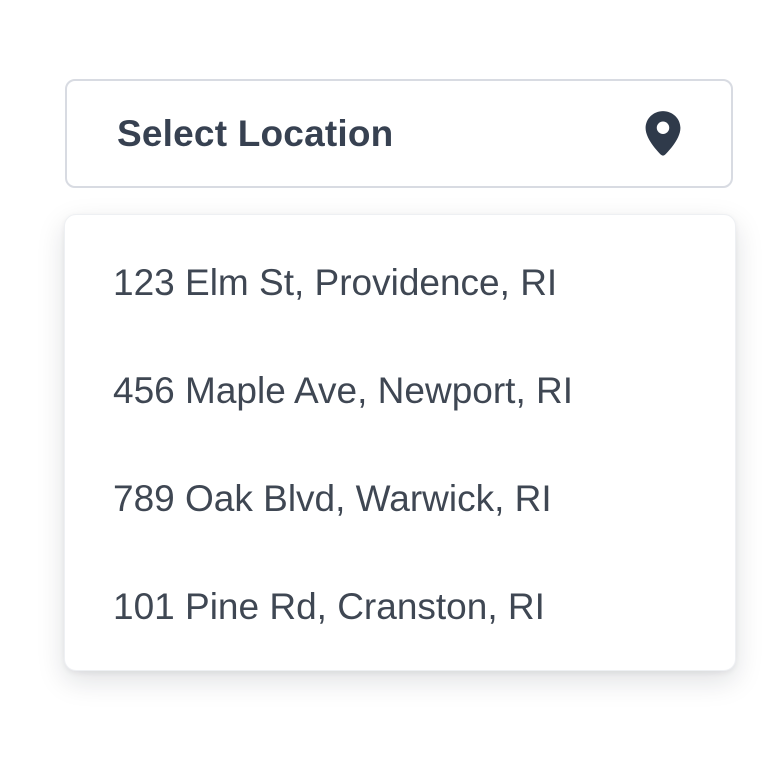  Describe the element at coordinates (399, 133) in the screenshot. I see `location-select-button: Select Location` at that location.